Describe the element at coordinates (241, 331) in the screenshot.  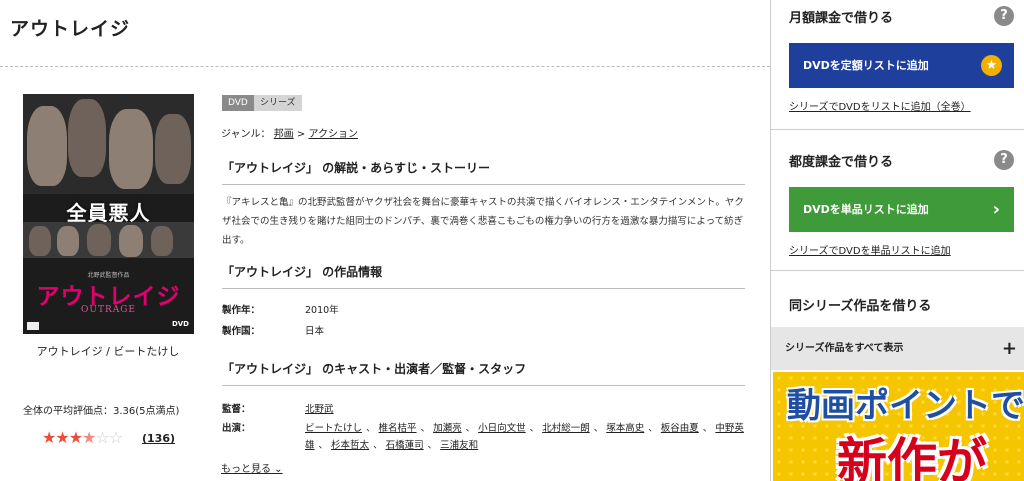
I see `production-country-label: 製作国：` at that location.